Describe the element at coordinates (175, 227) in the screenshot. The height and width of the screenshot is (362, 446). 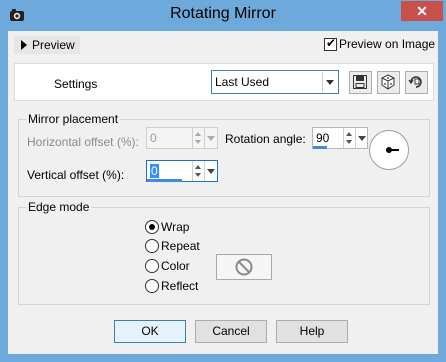
I see `wrap-radio-label: Wrap` at that location.